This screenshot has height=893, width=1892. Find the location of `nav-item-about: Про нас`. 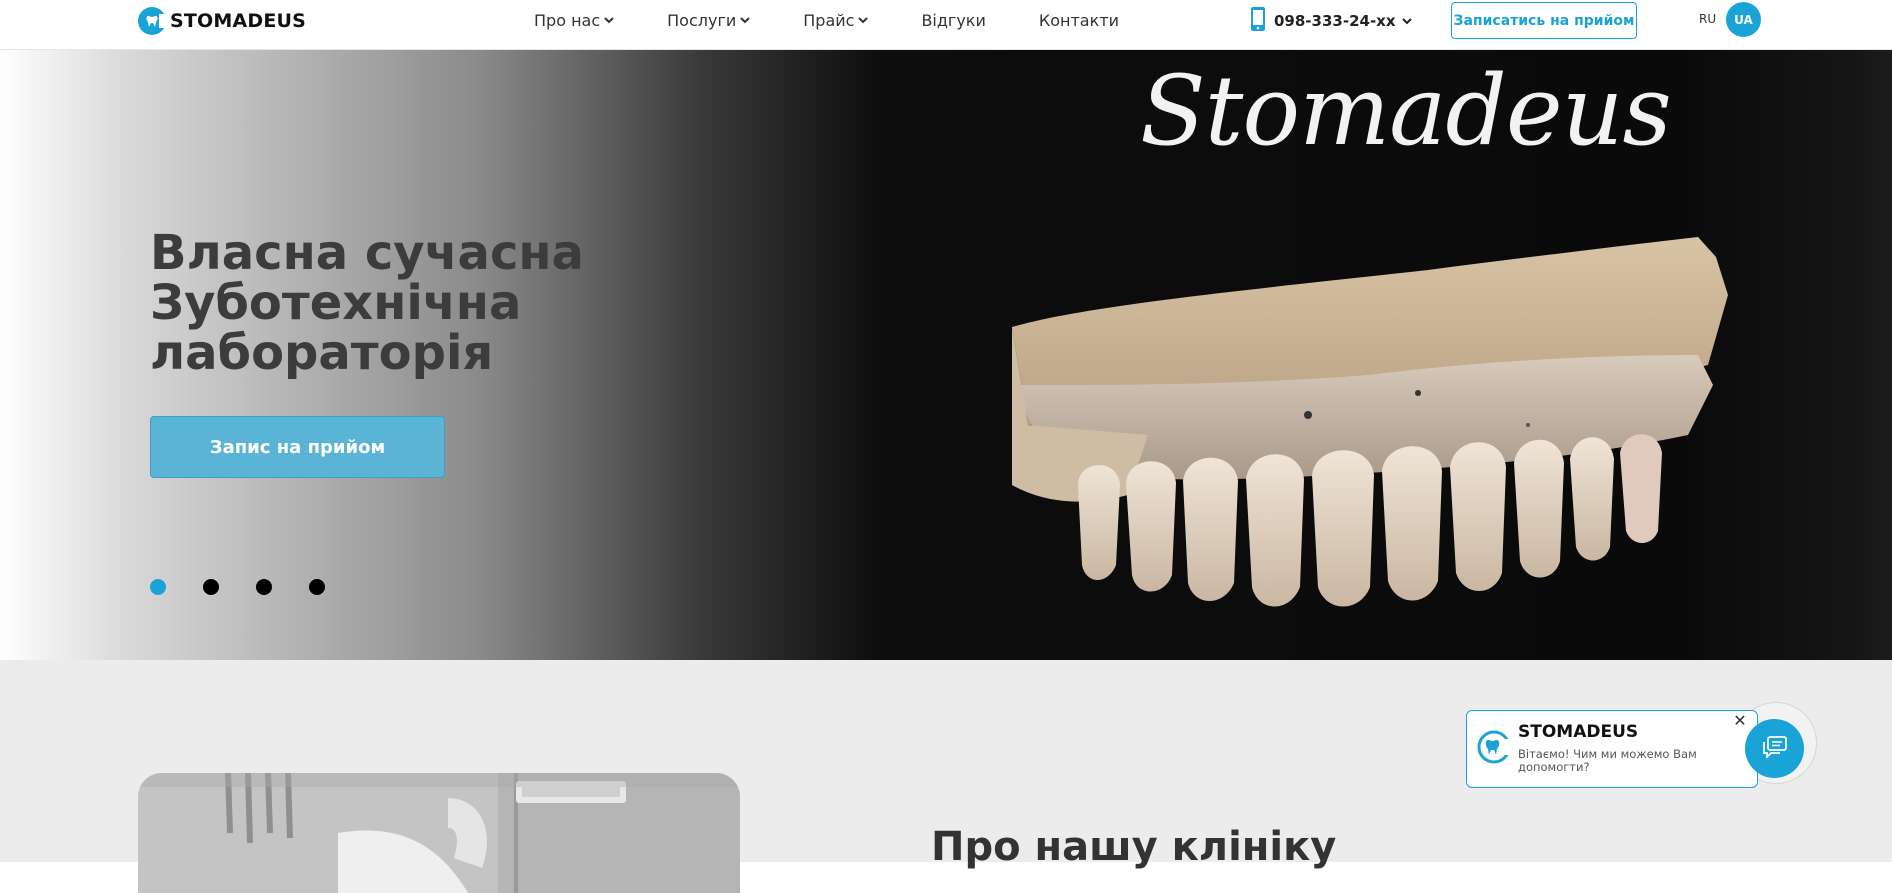

nav-item-about: Про нас is located at coordinates (574, 20).